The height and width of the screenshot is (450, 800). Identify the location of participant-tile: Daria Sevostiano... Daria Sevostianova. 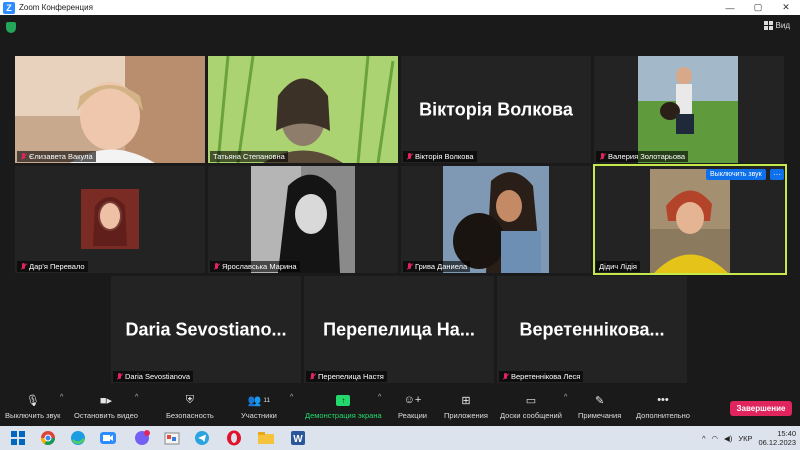
(206, 329).